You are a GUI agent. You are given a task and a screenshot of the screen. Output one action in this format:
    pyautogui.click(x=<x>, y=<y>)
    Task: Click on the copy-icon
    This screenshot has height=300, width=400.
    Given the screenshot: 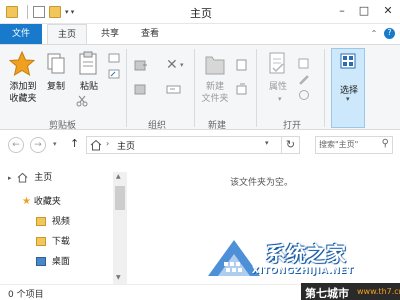 What is the action you would take?
    pyautogui.click(x=56, y=63)
    